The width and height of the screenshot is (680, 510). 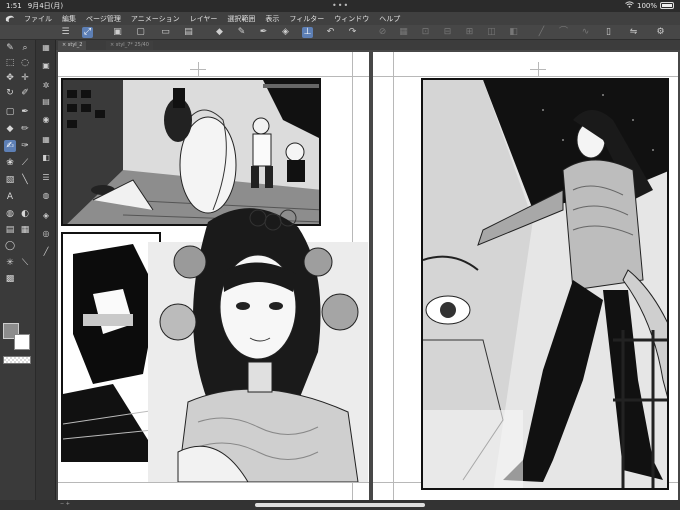 I want to click on app-logo-icon, so click(x=10, y=19).